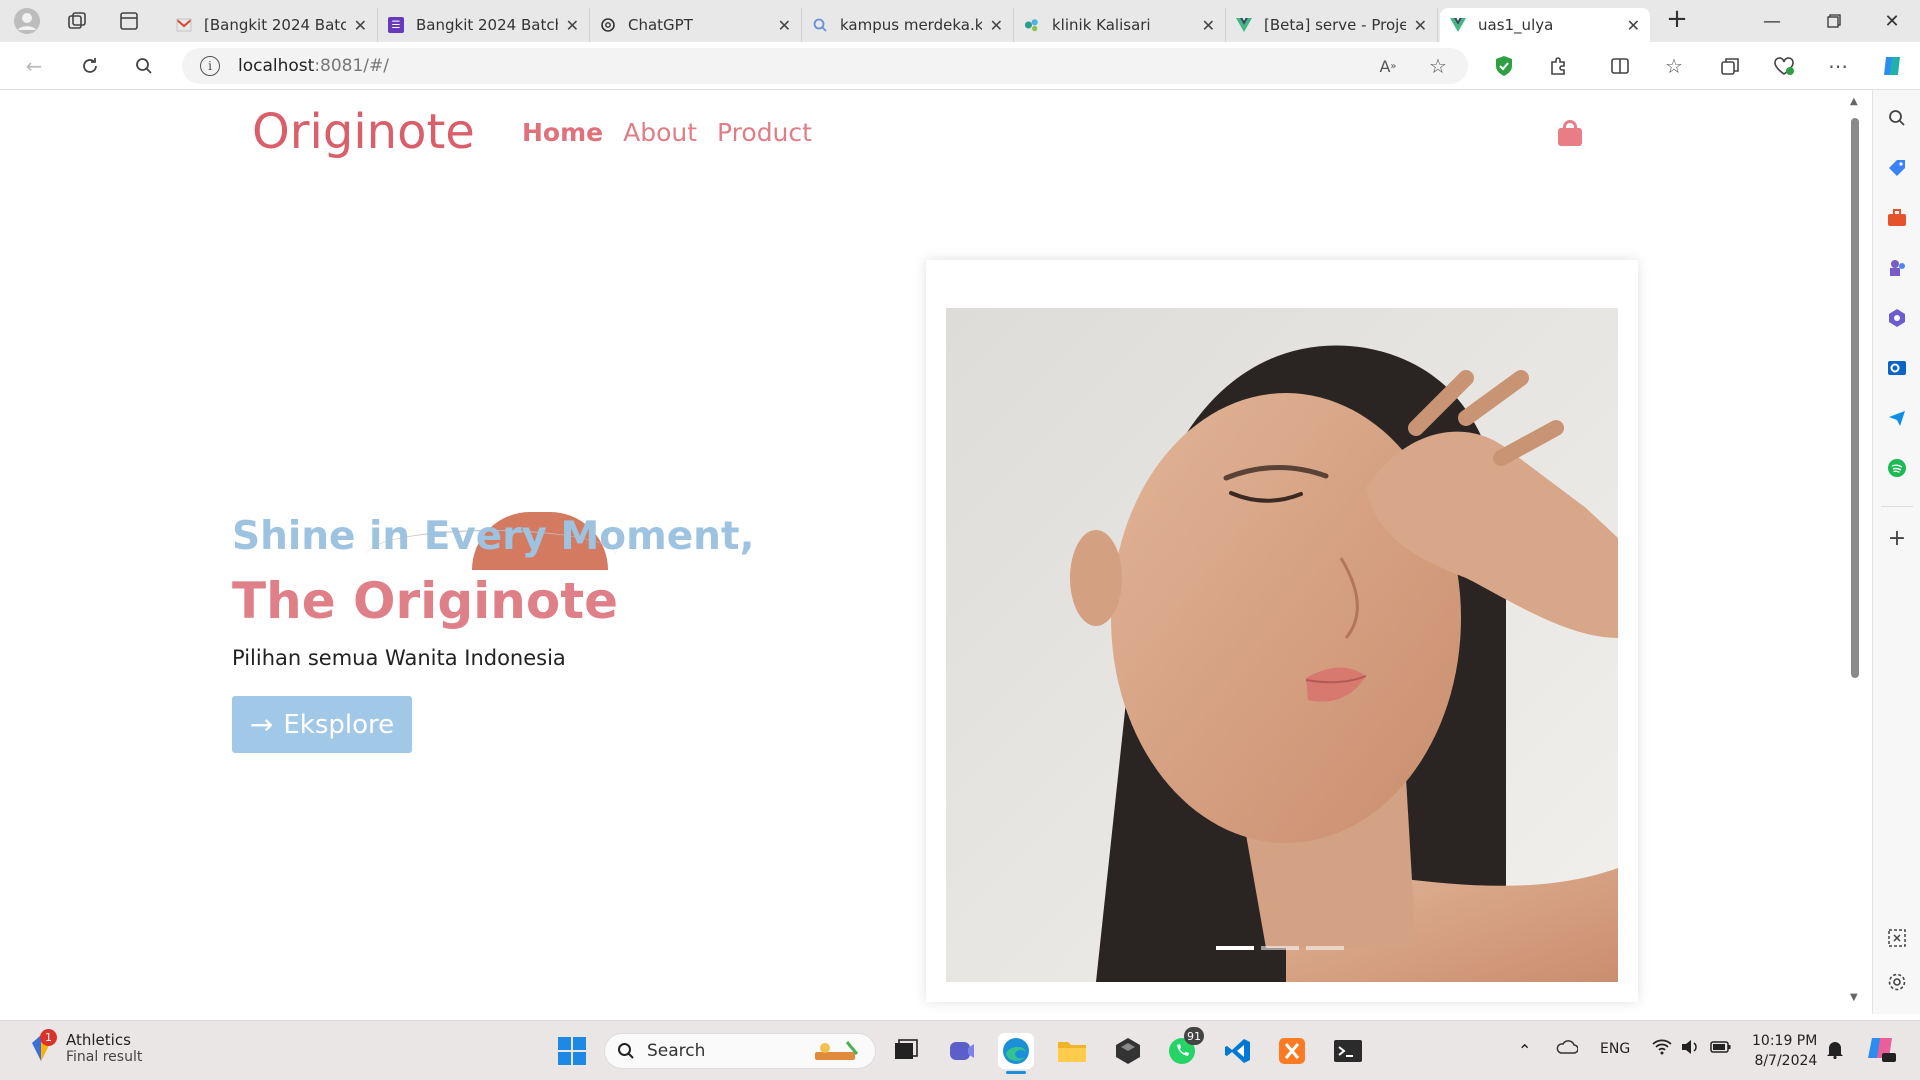 This screenshot has height=1080, width=1920. Describe the element at coordinates (48, 1037) in the screenshot. I see `weather-badge: 1` at that location.